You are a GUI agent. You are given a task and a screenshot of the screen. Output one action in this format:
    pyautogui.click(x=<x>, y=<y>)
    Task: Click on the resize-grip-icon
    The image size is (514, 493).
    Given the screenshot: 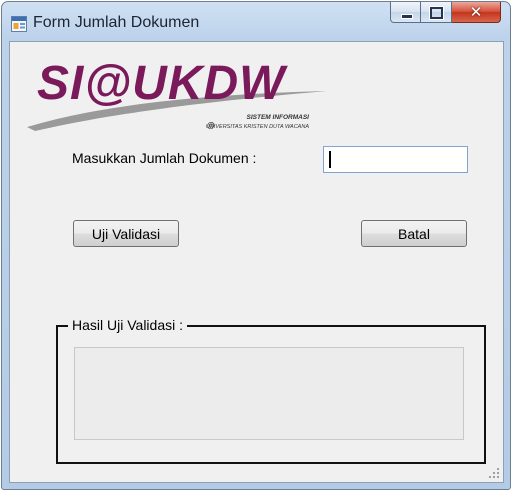 What is the action you would take?
    pyautogui.click(x=494, y=473)
    